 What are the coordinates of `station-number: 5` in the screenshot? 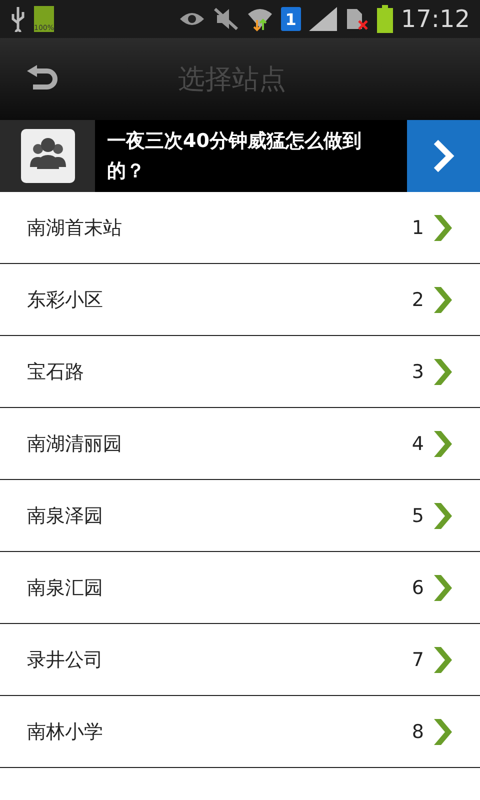 It's located at (418, 515).